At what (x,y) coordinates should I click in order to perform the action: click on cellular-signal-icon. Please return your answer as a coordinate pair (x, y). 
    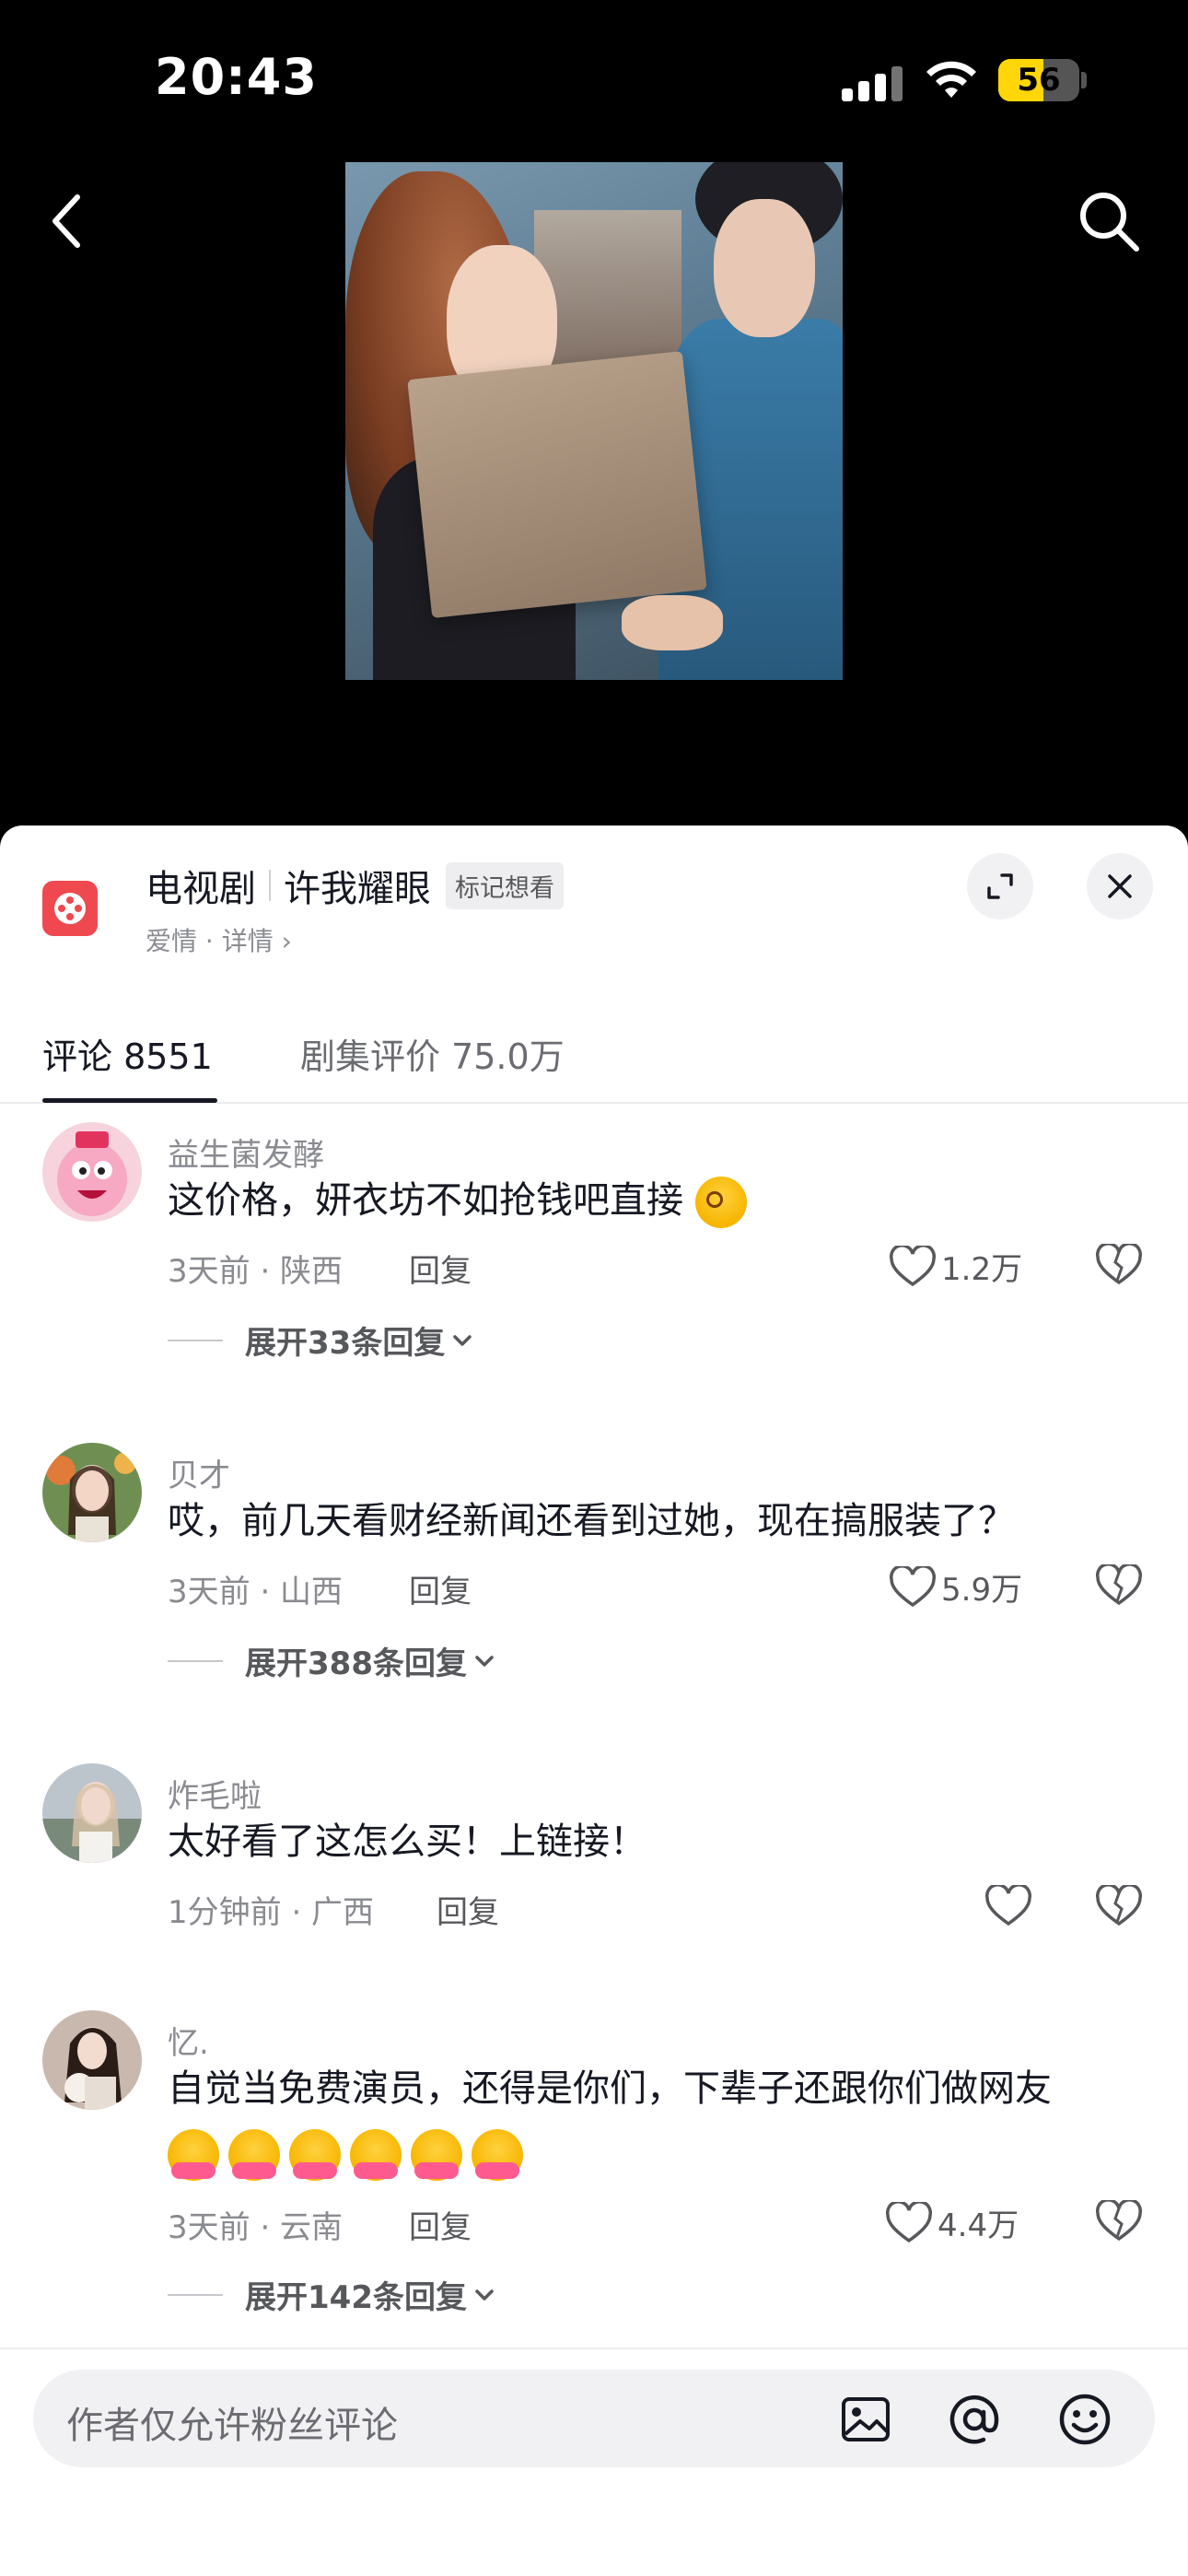
    Looking at the image, I should click on (872, 82).